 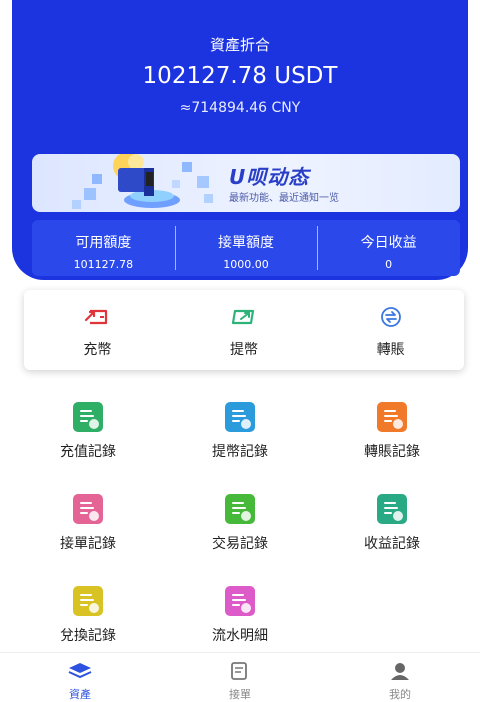 I want to click on deposit-label: 充幣, so click(x=97, y=350).